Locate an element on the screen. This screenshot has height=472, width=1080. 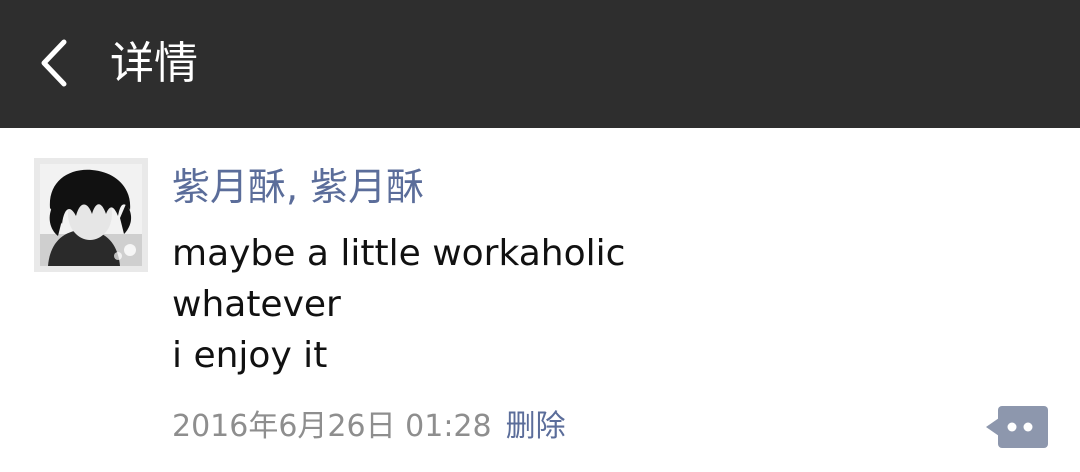
comment-more-icon is located at coordinates (1017, 427).